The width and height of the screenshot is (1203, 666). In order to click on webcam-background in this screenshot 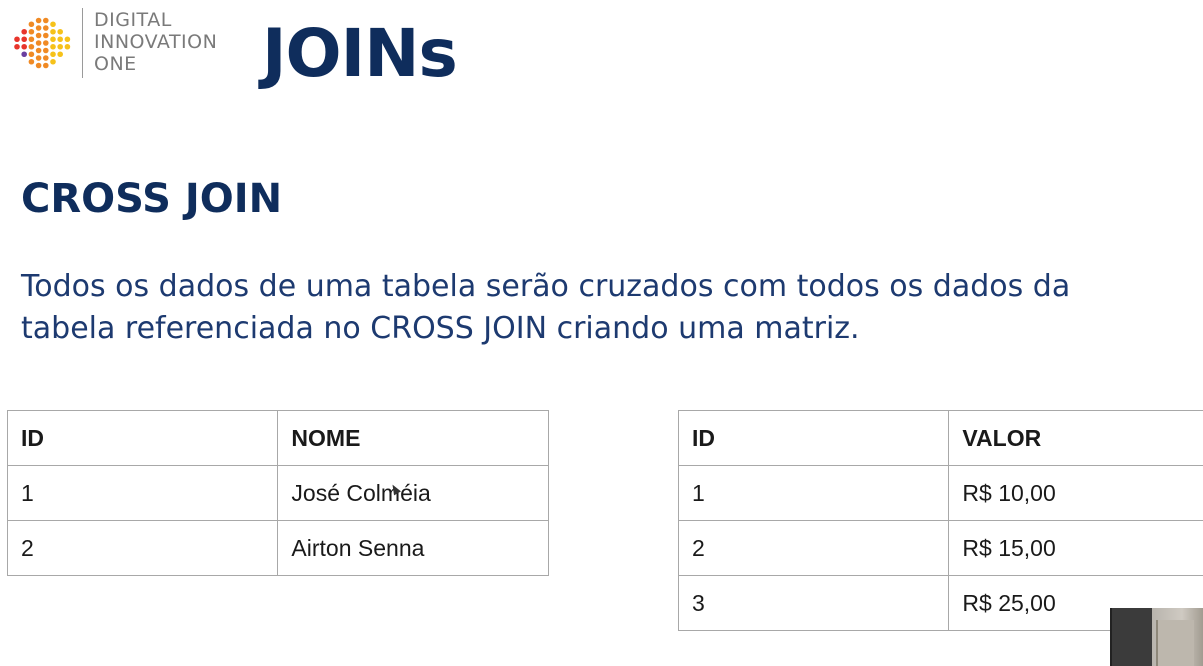, I will do `click(1175, 643)`.